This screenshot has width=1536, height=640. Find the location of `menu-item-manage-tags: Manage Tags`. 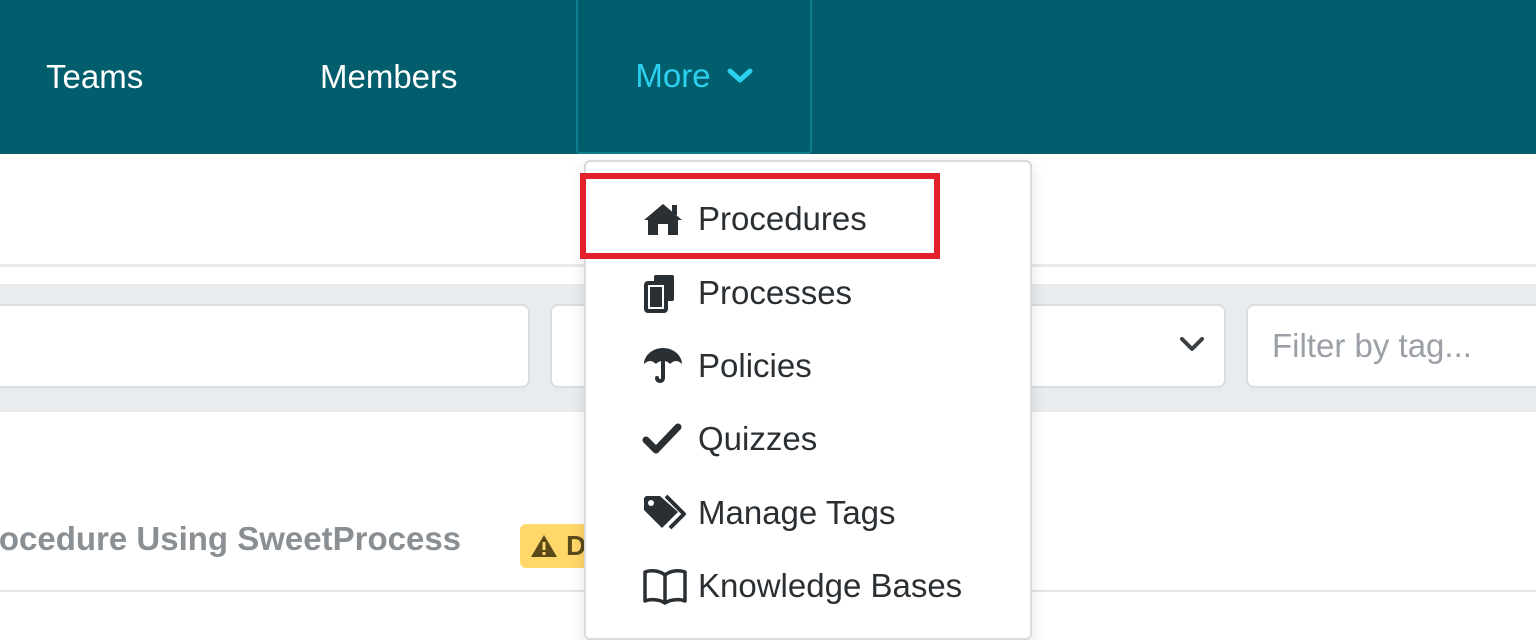

menu-item-manage-tags: Manage Tags is located at coordinates (769, 513).